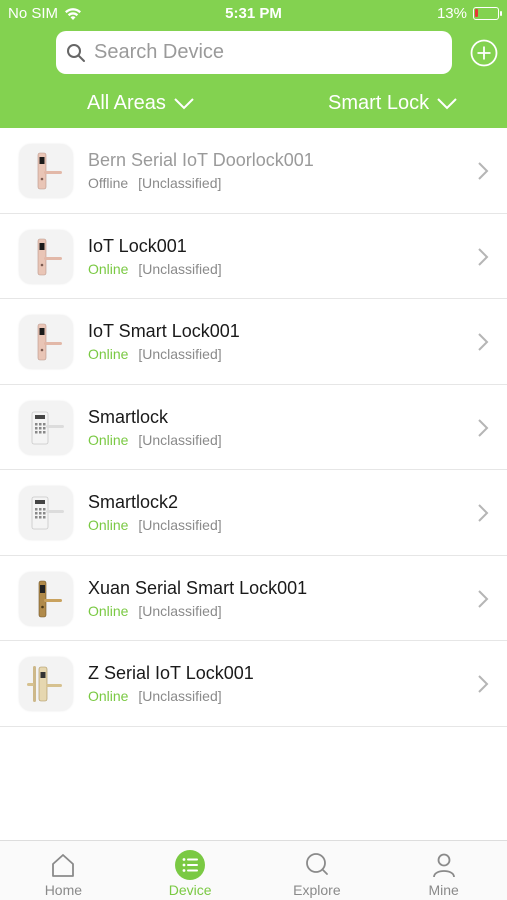 This screenshot has width=507, height=900. I want to click on device-row: IoT Smart Lock001 Online [Unclassified], so click(253, 342).